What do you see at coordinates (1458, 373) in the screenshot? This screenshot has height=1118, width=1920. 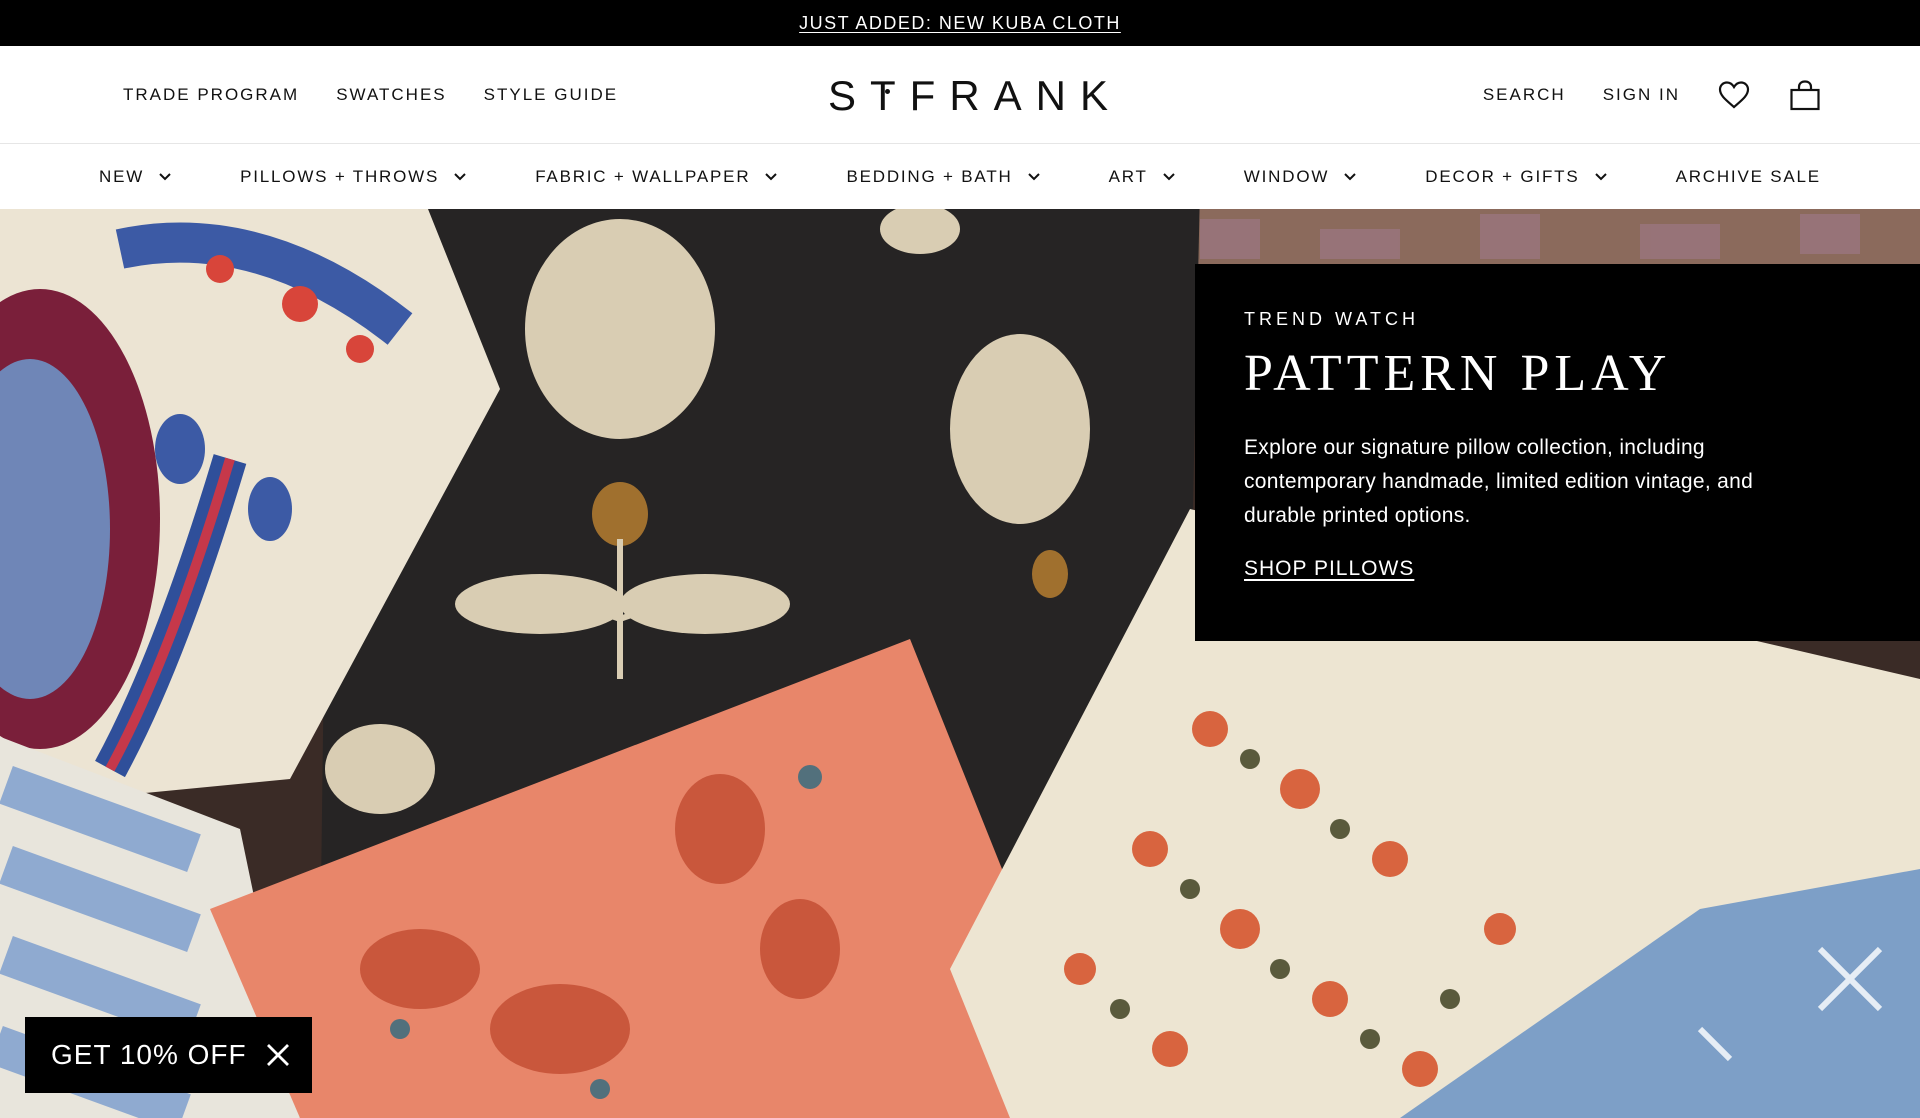 I see `hero-headline: PATTERN PLAY` at bounding box center [1458, 373].